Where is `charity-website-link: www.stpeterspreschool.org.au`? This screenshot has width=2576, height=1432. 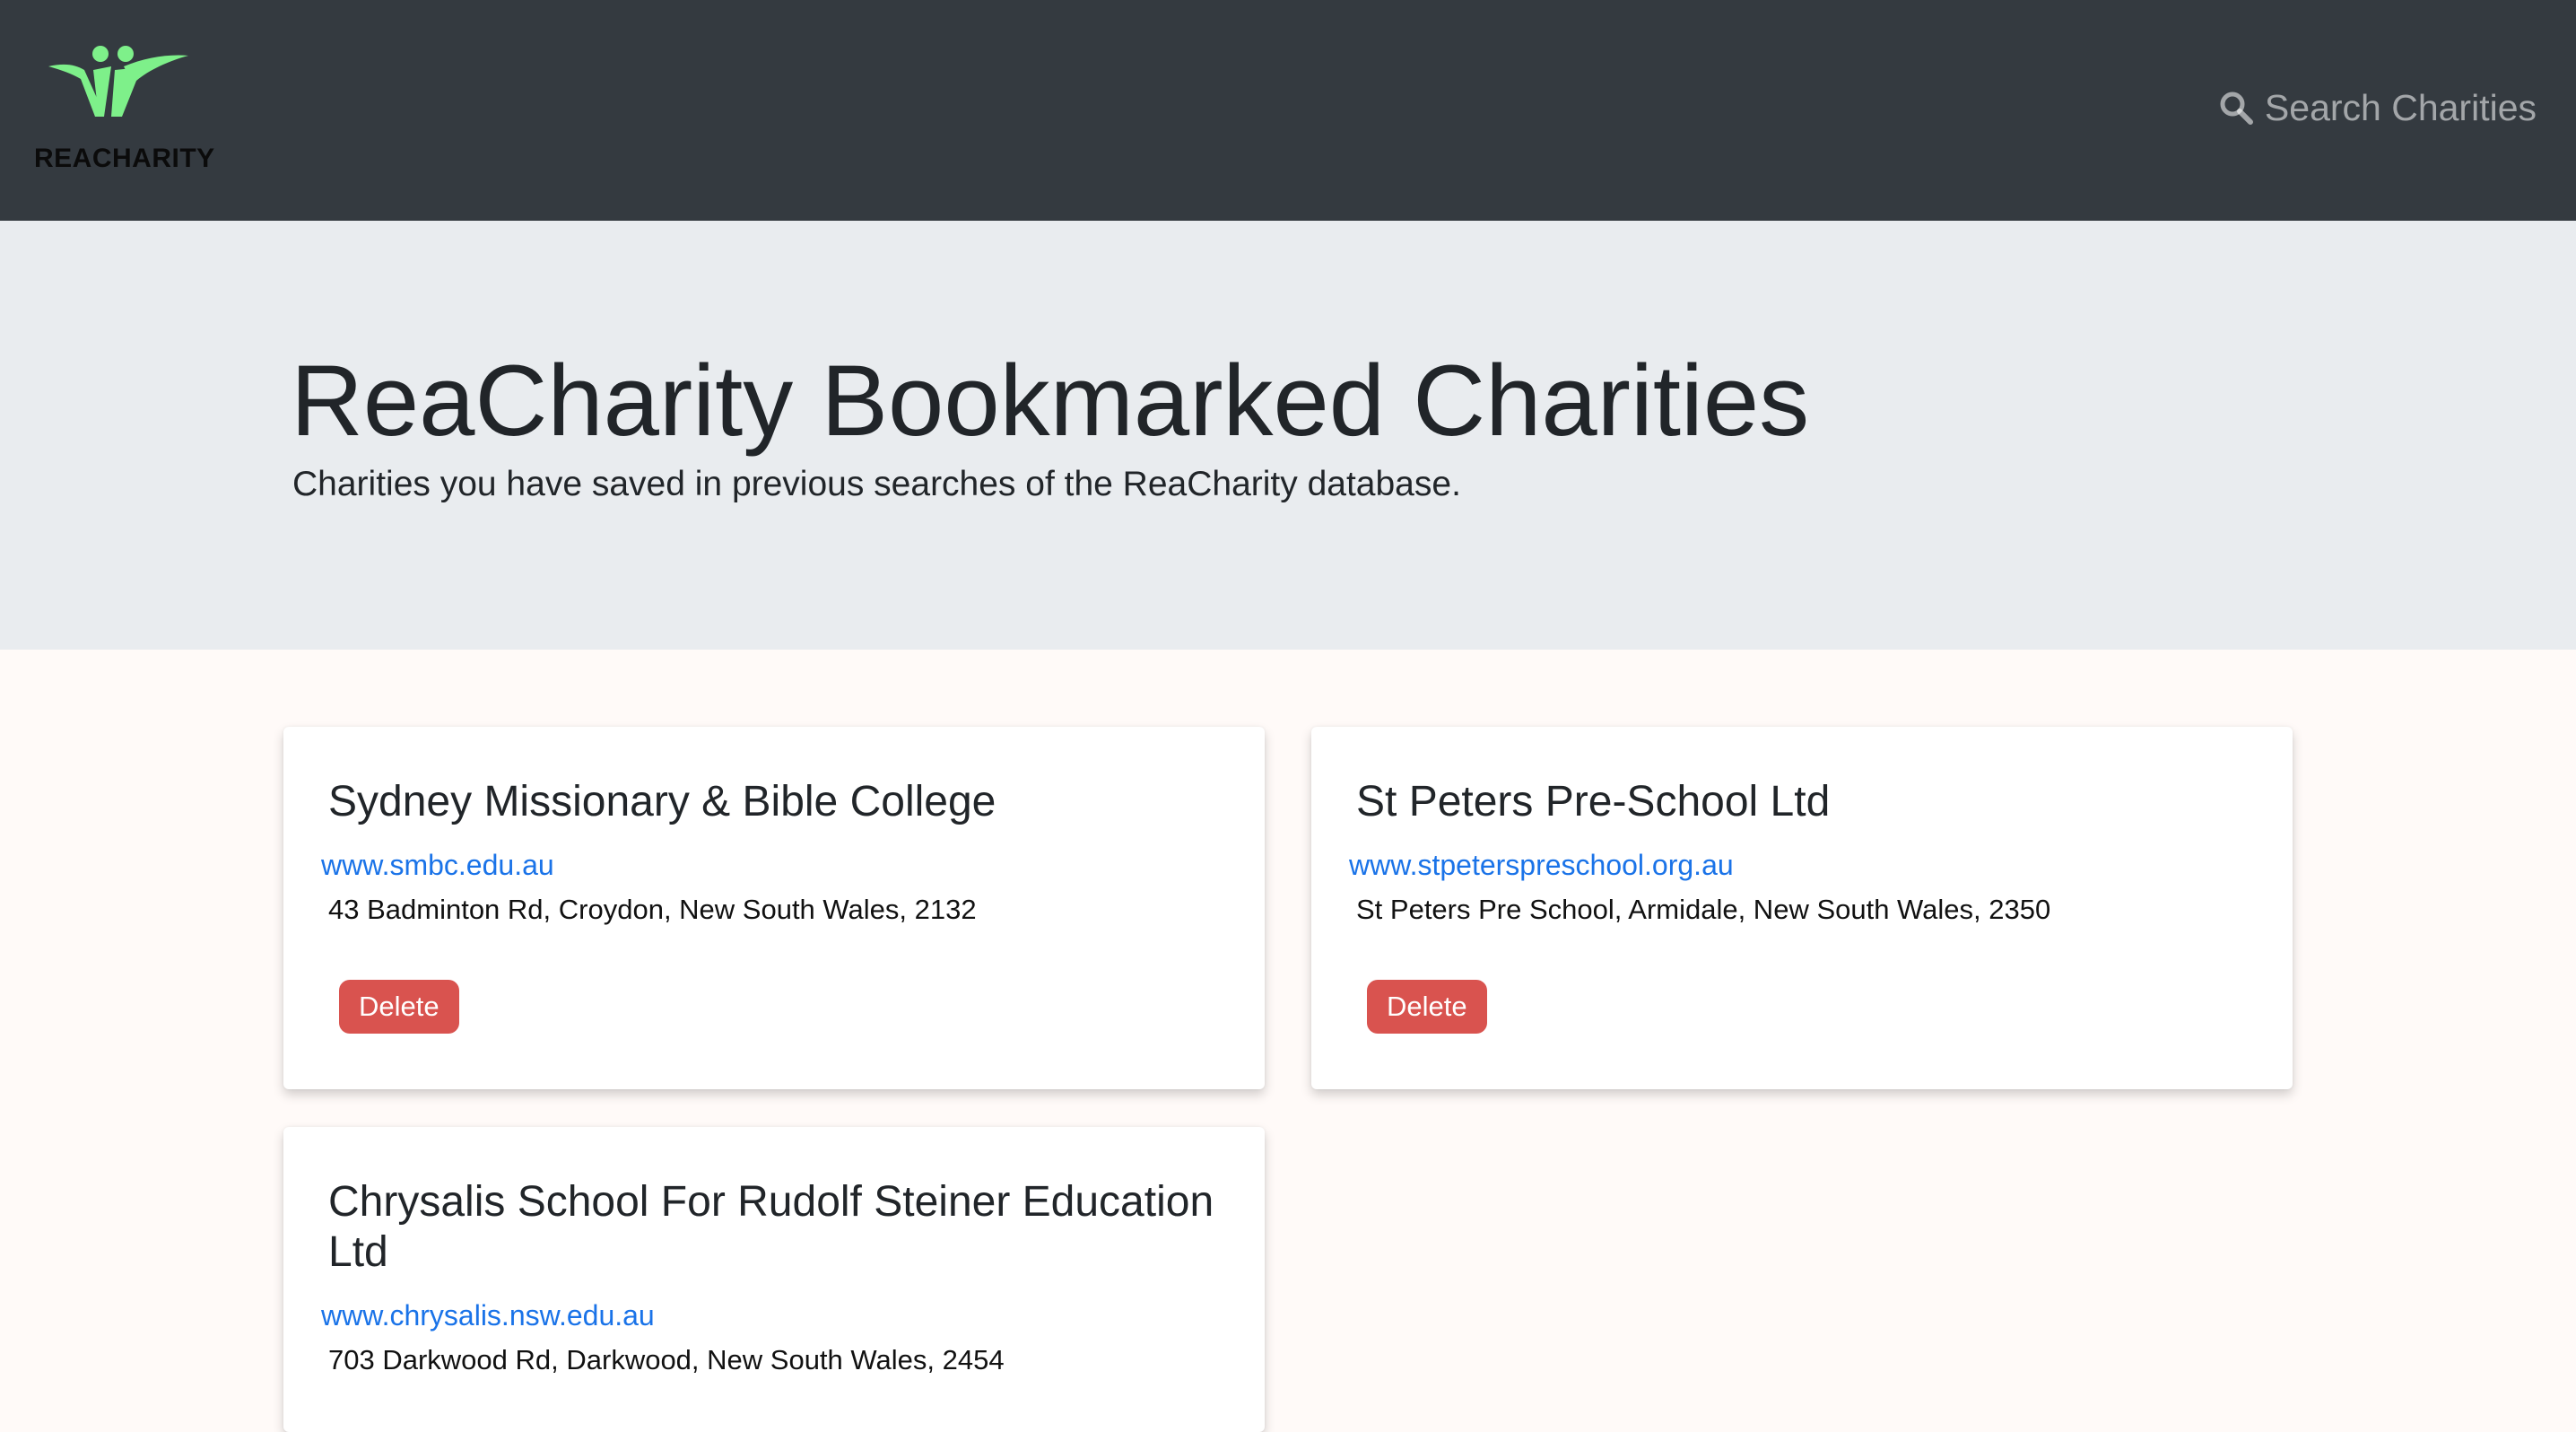 charity-website-link: www.stpeterspreschool.org.au is located at coordinates (1541, 865).